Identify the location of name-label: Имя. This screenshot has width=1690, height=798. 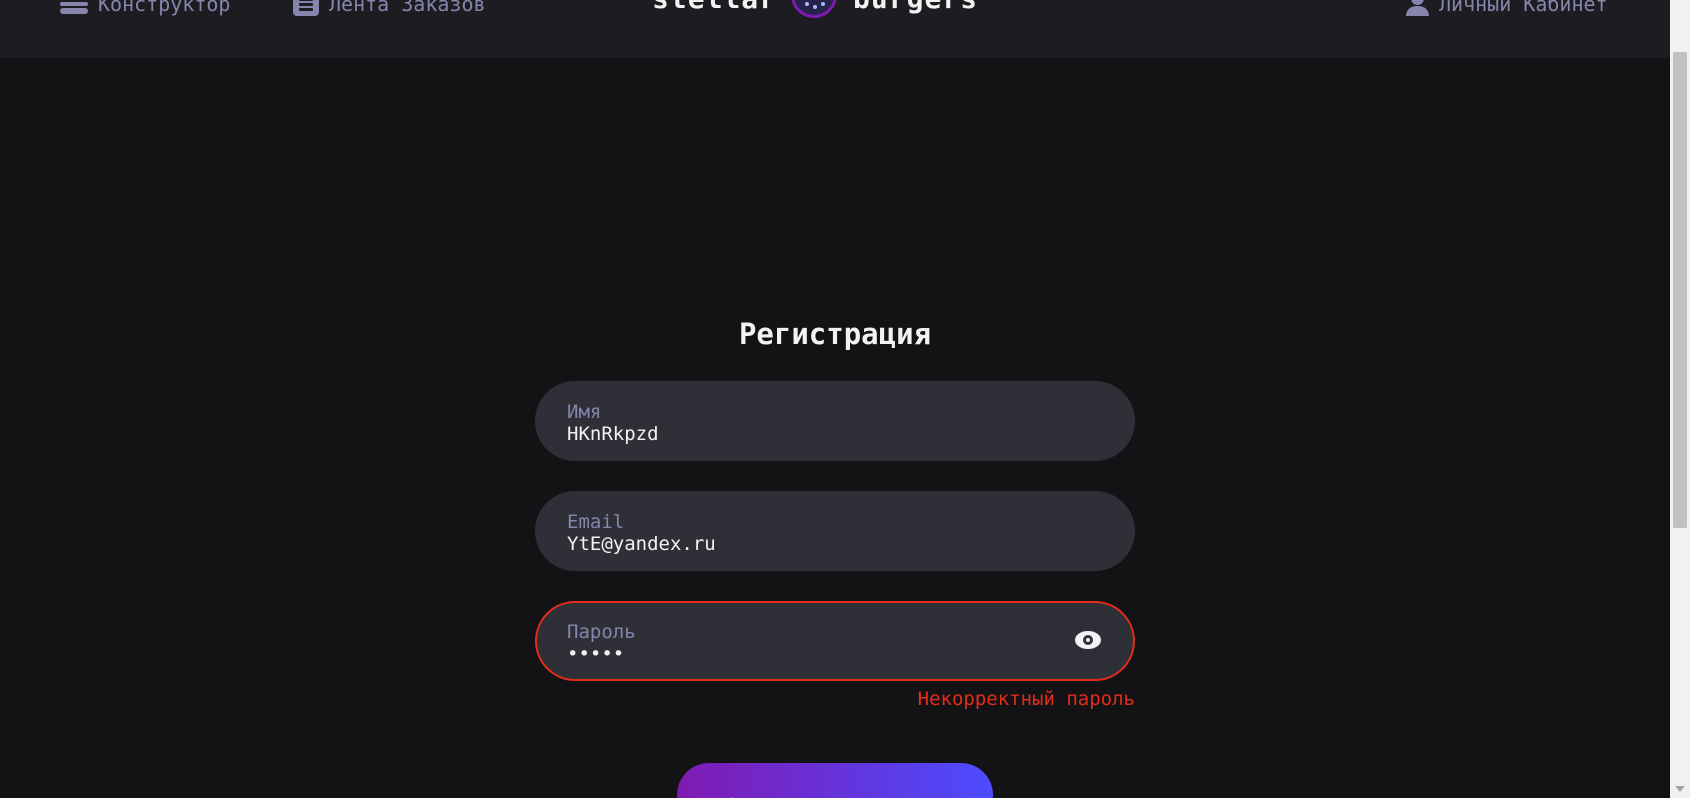
(584, 412).